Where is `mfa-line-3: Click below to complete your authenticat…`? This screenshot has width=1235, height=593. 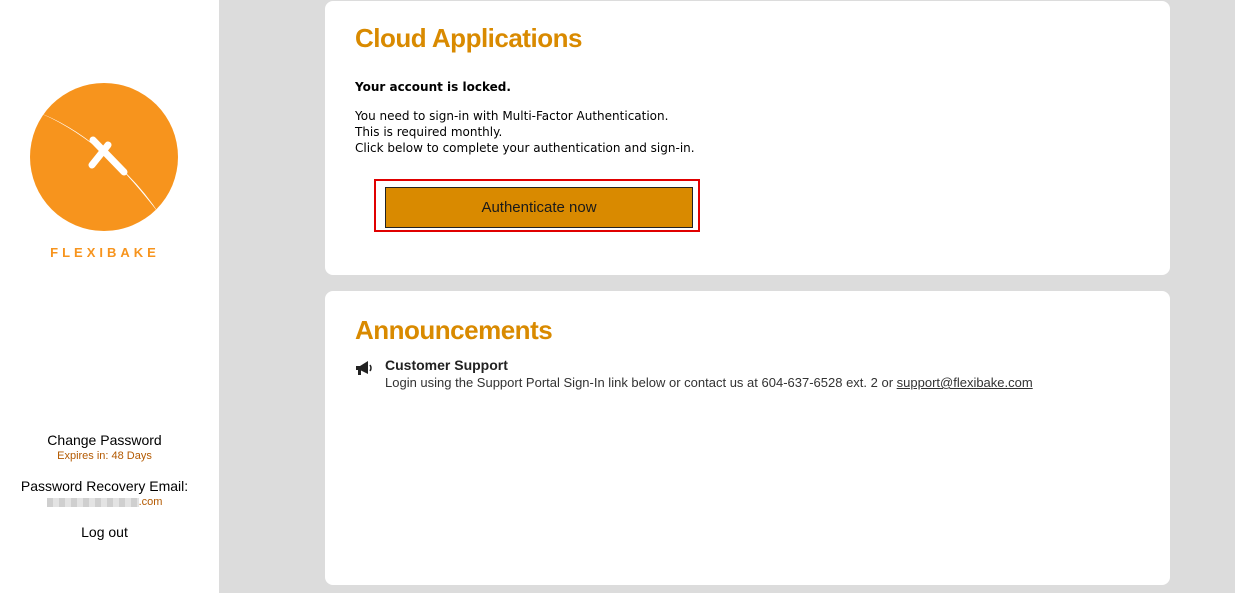 mfa-line-3: Click below to complete your authenticat… is located at coordinates (525, 148).